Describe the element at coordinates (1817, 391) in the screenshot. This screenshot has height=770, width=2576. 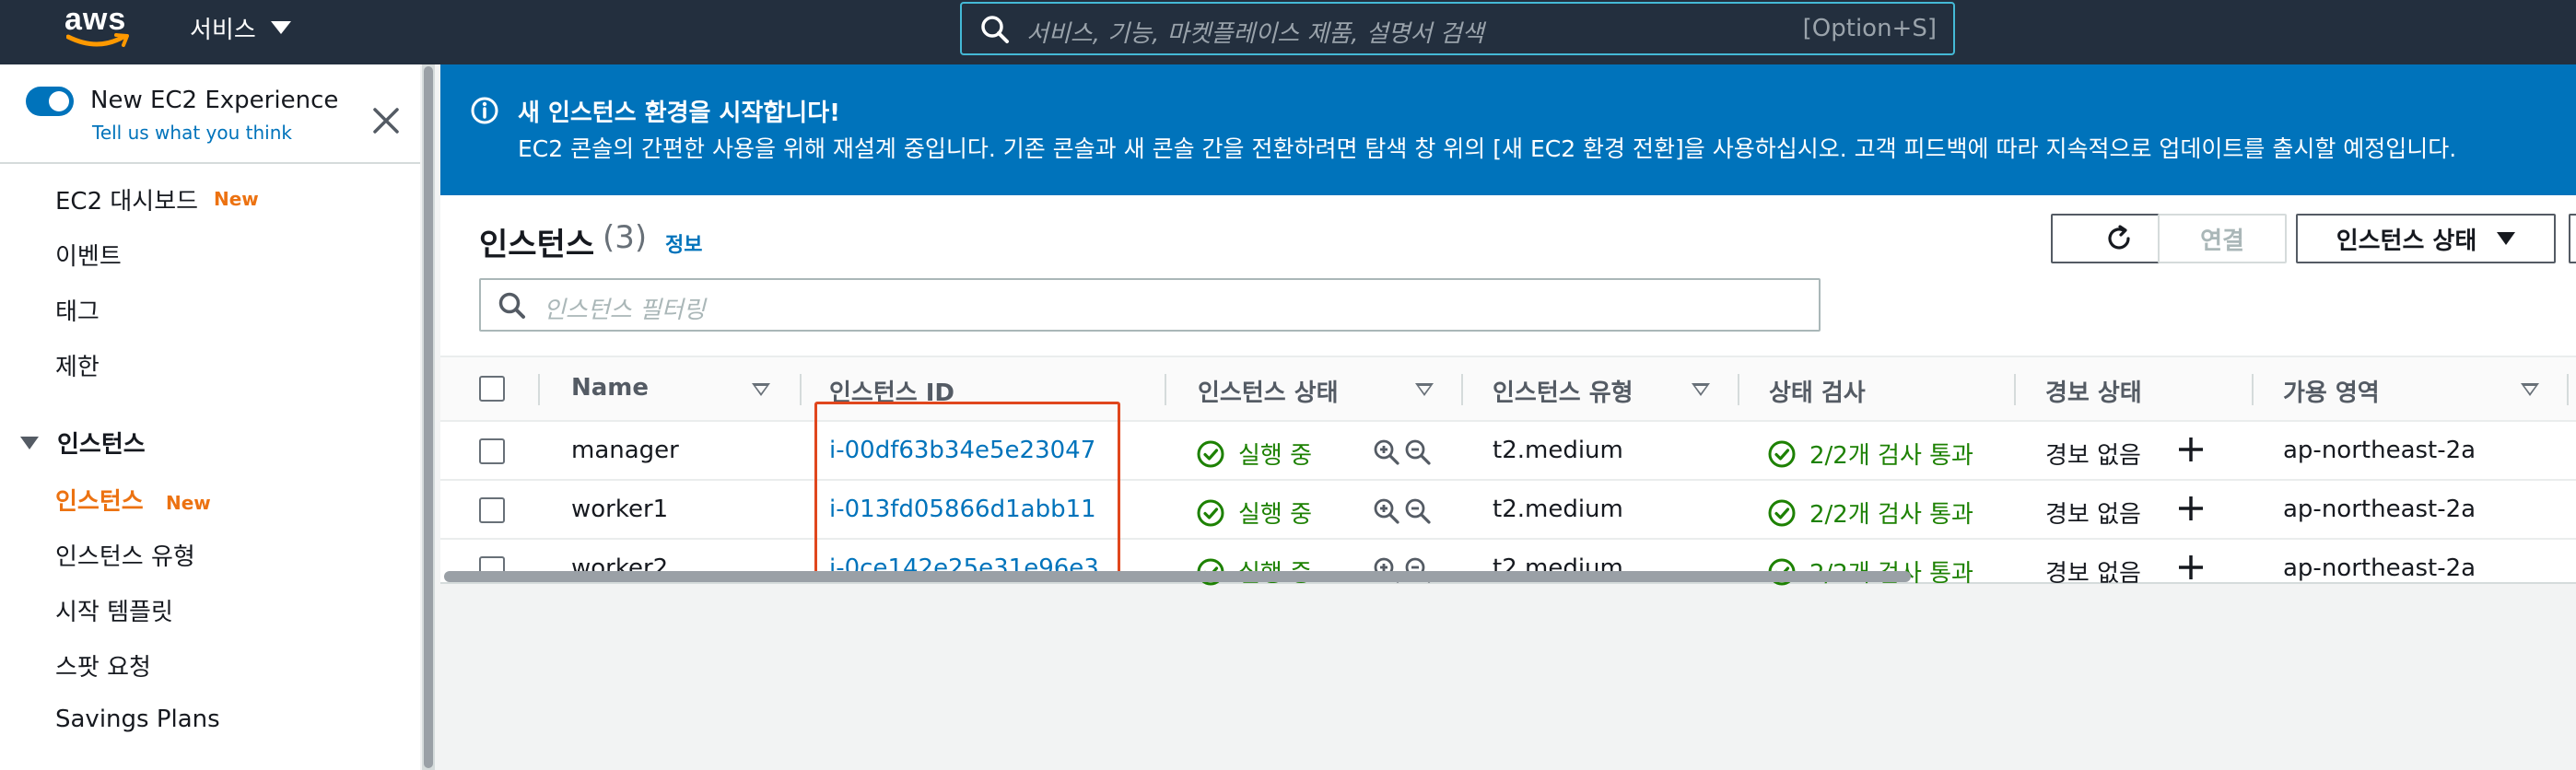
I see `column-header-status-check: 상태 검사` at that location.